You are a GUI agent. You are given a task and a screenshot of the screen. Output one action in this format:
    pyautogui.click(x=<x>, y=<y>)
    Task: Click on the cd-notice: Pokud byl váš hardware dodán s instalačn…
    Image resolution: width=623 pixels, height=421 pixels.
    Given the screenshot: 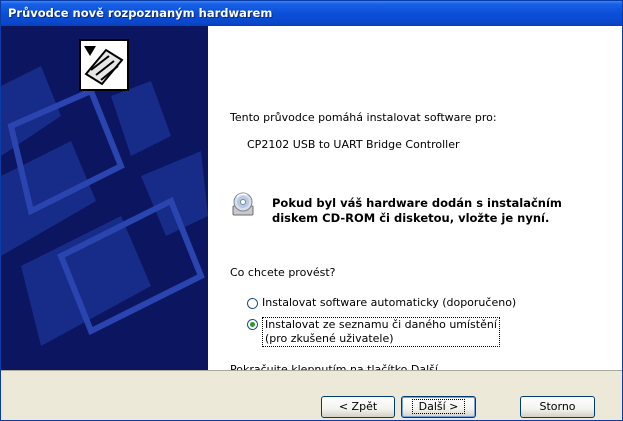 What is the action you would take?
    pyautogui.click(x=417, y=210)
    